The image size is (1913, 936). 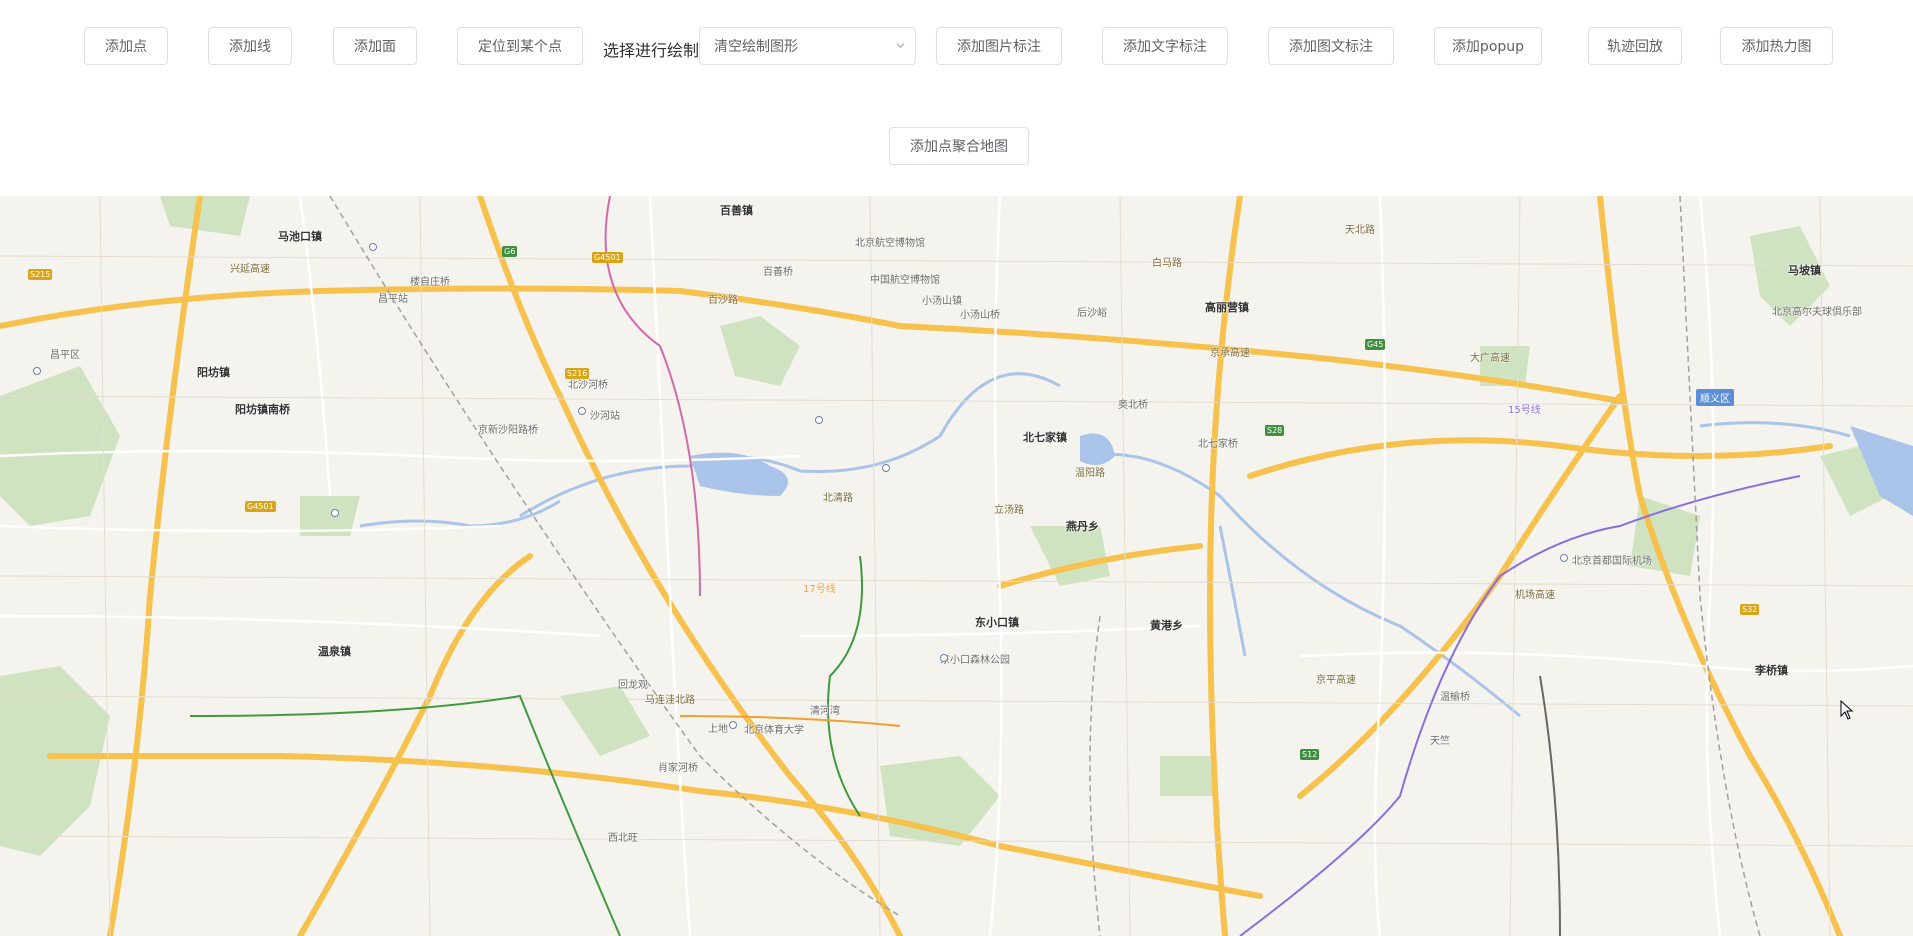 What do you see at coordinates (633, 685) in the screenshot?
I see `place-label: 回龙观` at bounding box center [633, 685].